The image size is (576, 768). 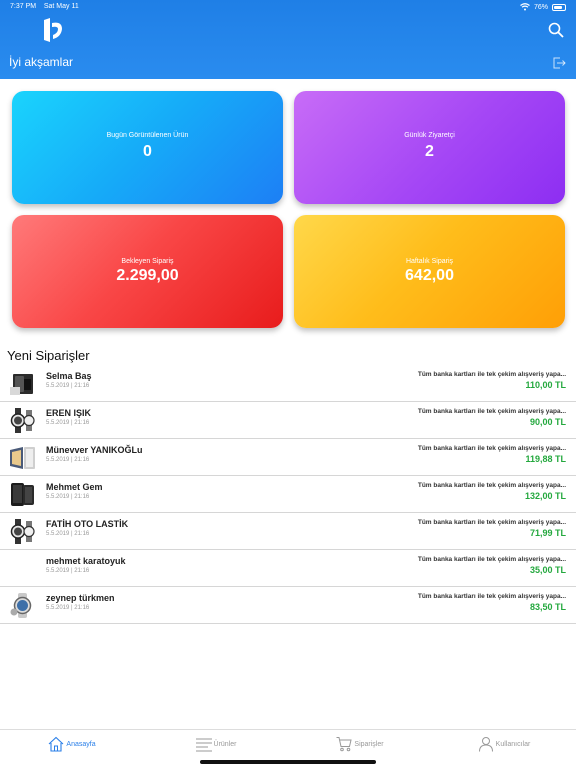 I want to click on order-price: 83,50 TL, so click(x=547, y=607).